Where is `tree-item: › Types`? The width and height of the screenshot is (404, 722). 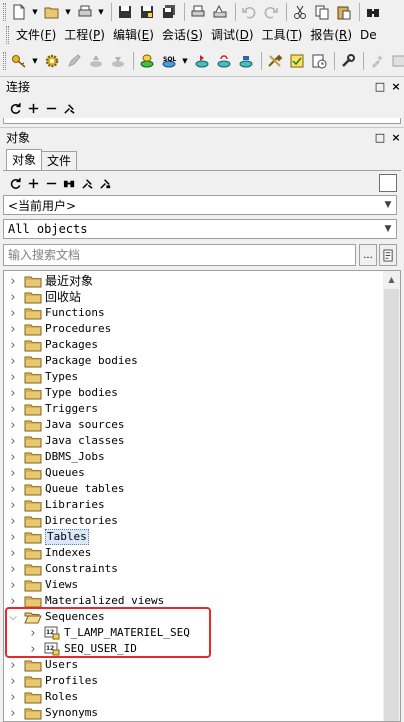 tree-item: › Types is located at coordinates (43, 377).